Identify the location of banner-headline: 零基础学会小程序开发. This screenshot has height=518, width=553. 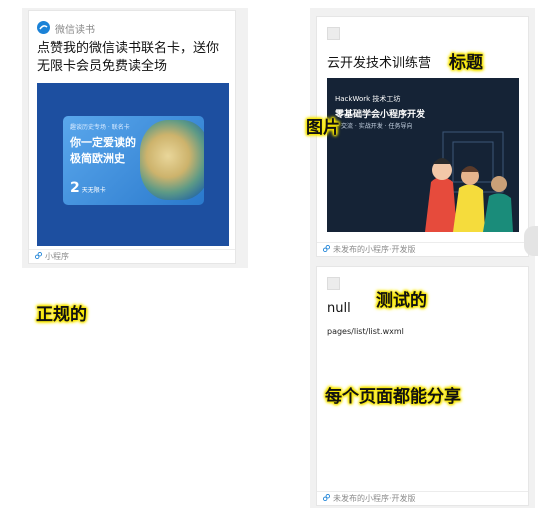
(380, 115).